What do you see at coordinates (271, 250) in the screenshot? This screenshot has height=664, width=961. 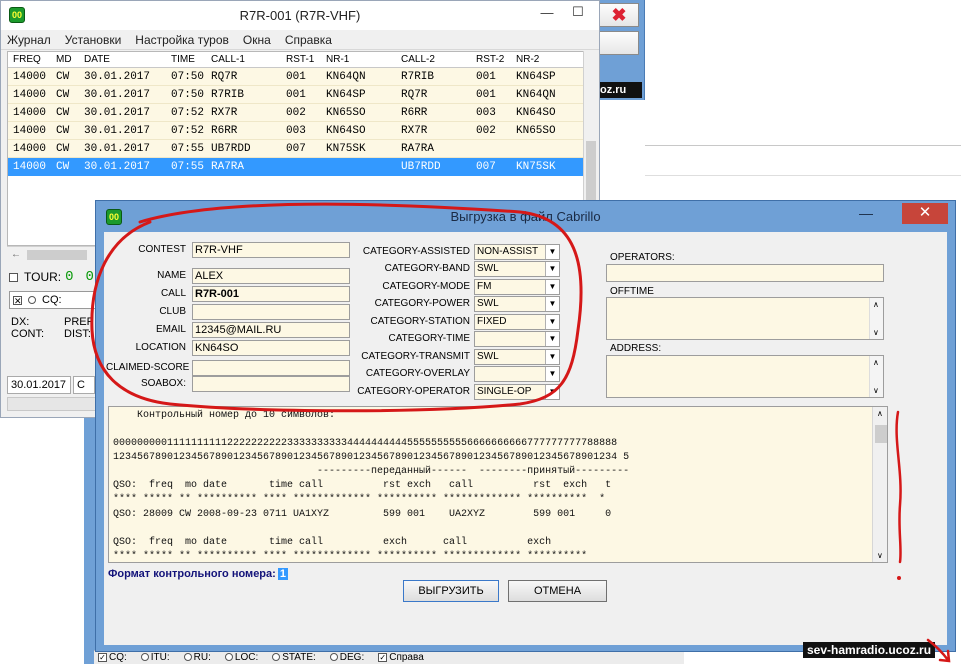 I see `contest-field: R7R-VHF` at bounding box center [271, 250].